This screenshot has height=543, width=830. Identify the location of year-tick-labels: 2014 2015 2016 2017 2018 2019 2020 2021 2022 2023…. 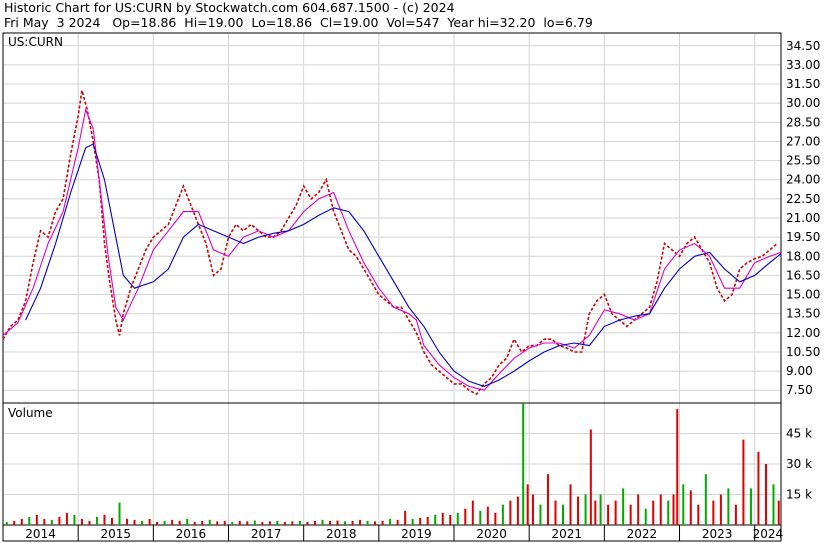
(404, 534).